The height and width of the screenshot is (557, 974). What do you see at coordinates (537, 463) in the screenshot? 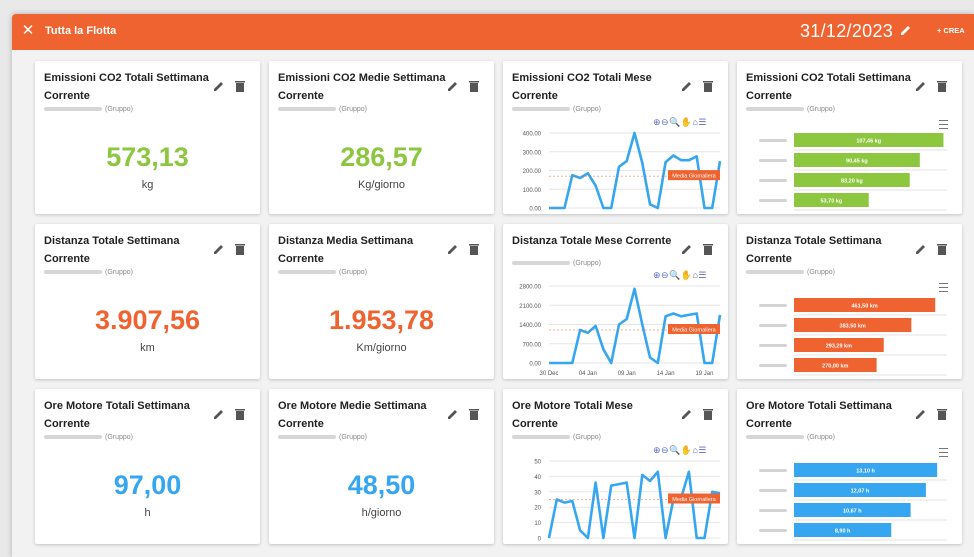
I see `y-tick-label: 50` at bounding box center [537, 463].